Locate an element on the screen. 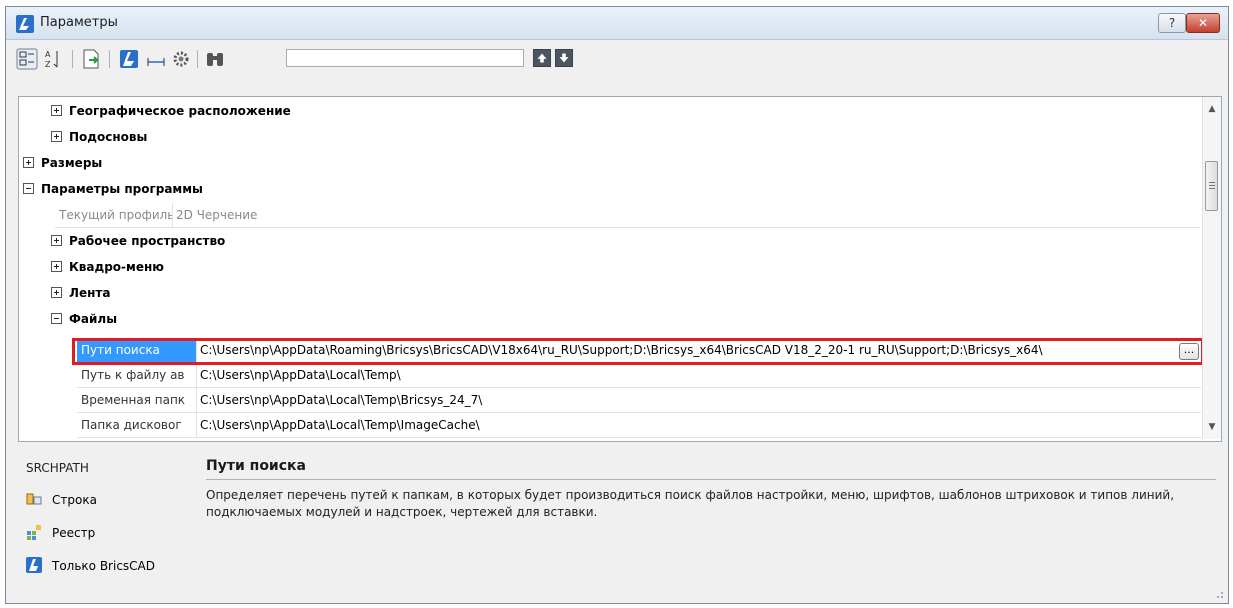 The width and height of the screenshot is (1233, 608). variable-name: SRCHPATH is located at coordinates (57, 468).